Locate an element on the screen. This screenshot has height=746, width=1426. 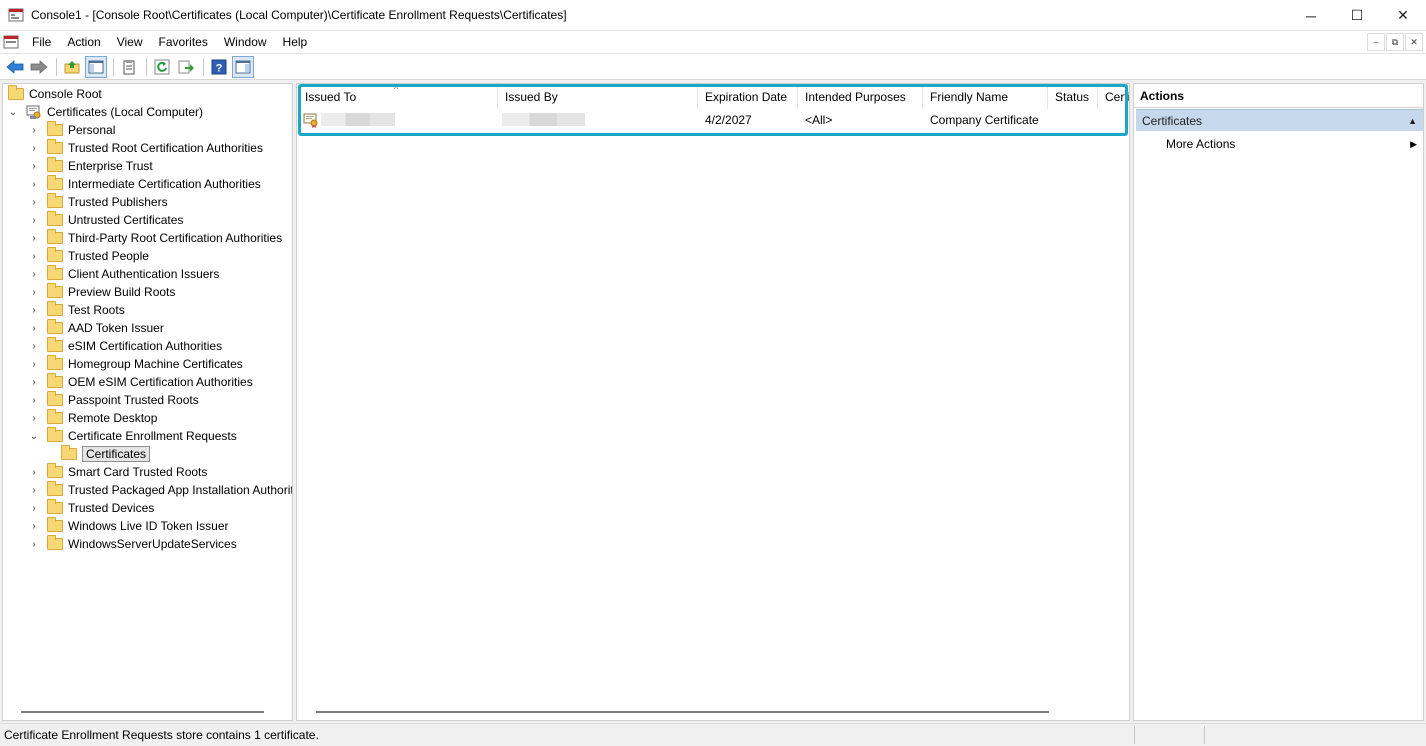
back-icon is located at coordinates (15, 67).